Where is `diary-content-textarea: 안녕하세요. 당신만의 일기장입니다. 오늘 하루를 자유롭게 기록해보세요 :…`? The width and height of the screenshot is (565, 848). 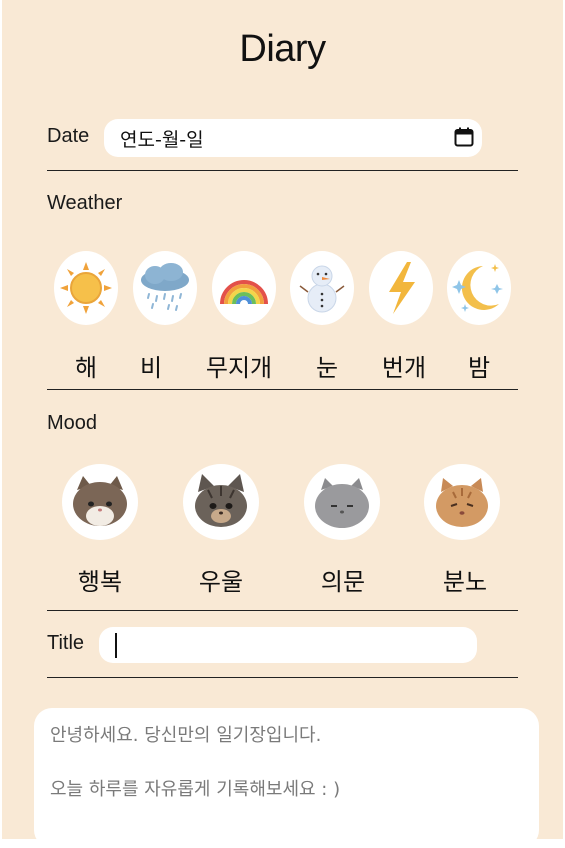
diary-content-textarea: 안녕하세요. 당신만의 일기장입니다. 오늘 하루를 자유롭게 기록해보세요 :… is located at coordinates (286, 778).